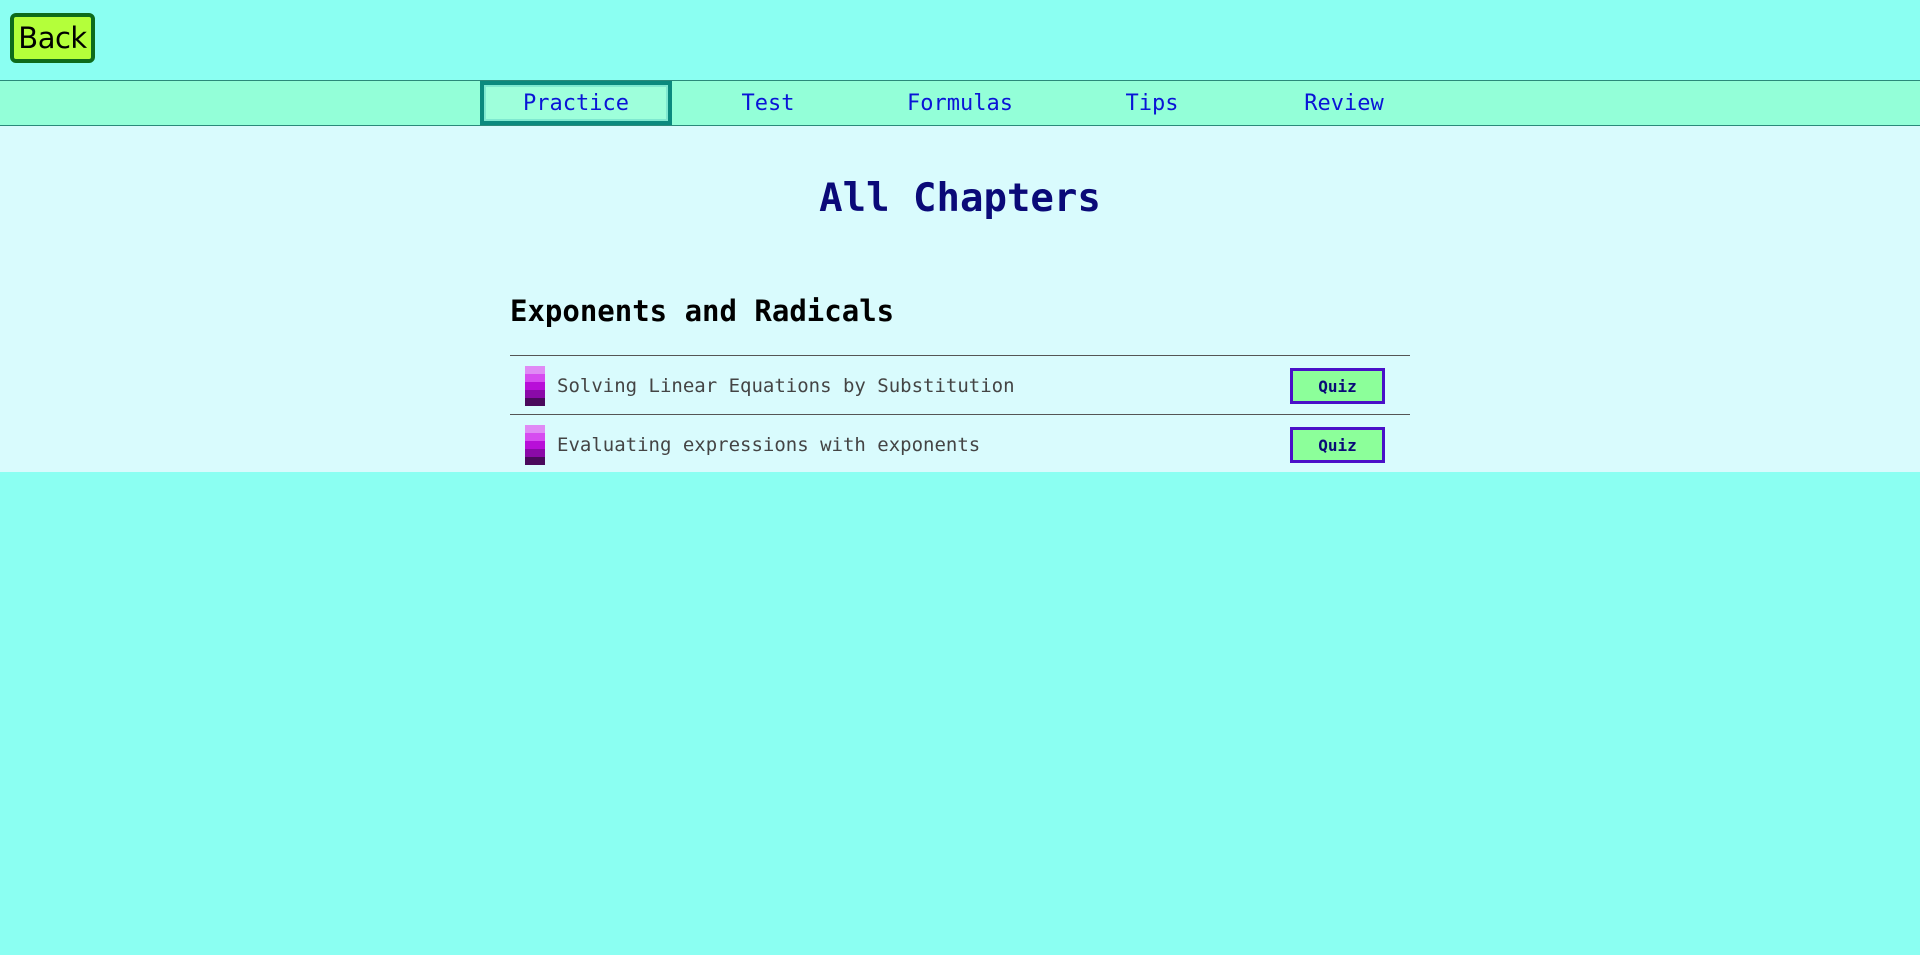 Image resolution: width=1920 pixels, height=955 pixels. I want to click on tab-review: Review, so click(1344, 103).